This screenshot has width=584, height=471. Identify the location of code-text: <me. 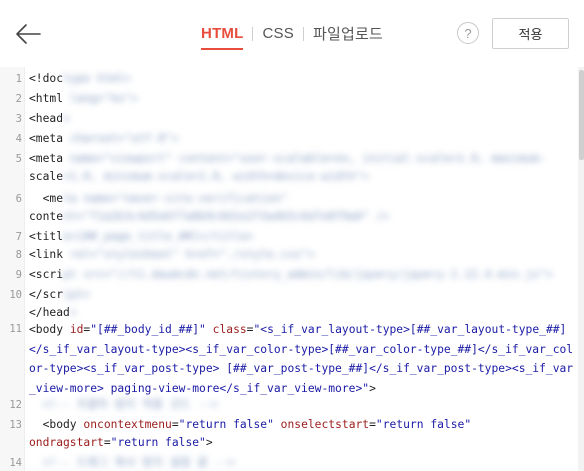
(46, 198).